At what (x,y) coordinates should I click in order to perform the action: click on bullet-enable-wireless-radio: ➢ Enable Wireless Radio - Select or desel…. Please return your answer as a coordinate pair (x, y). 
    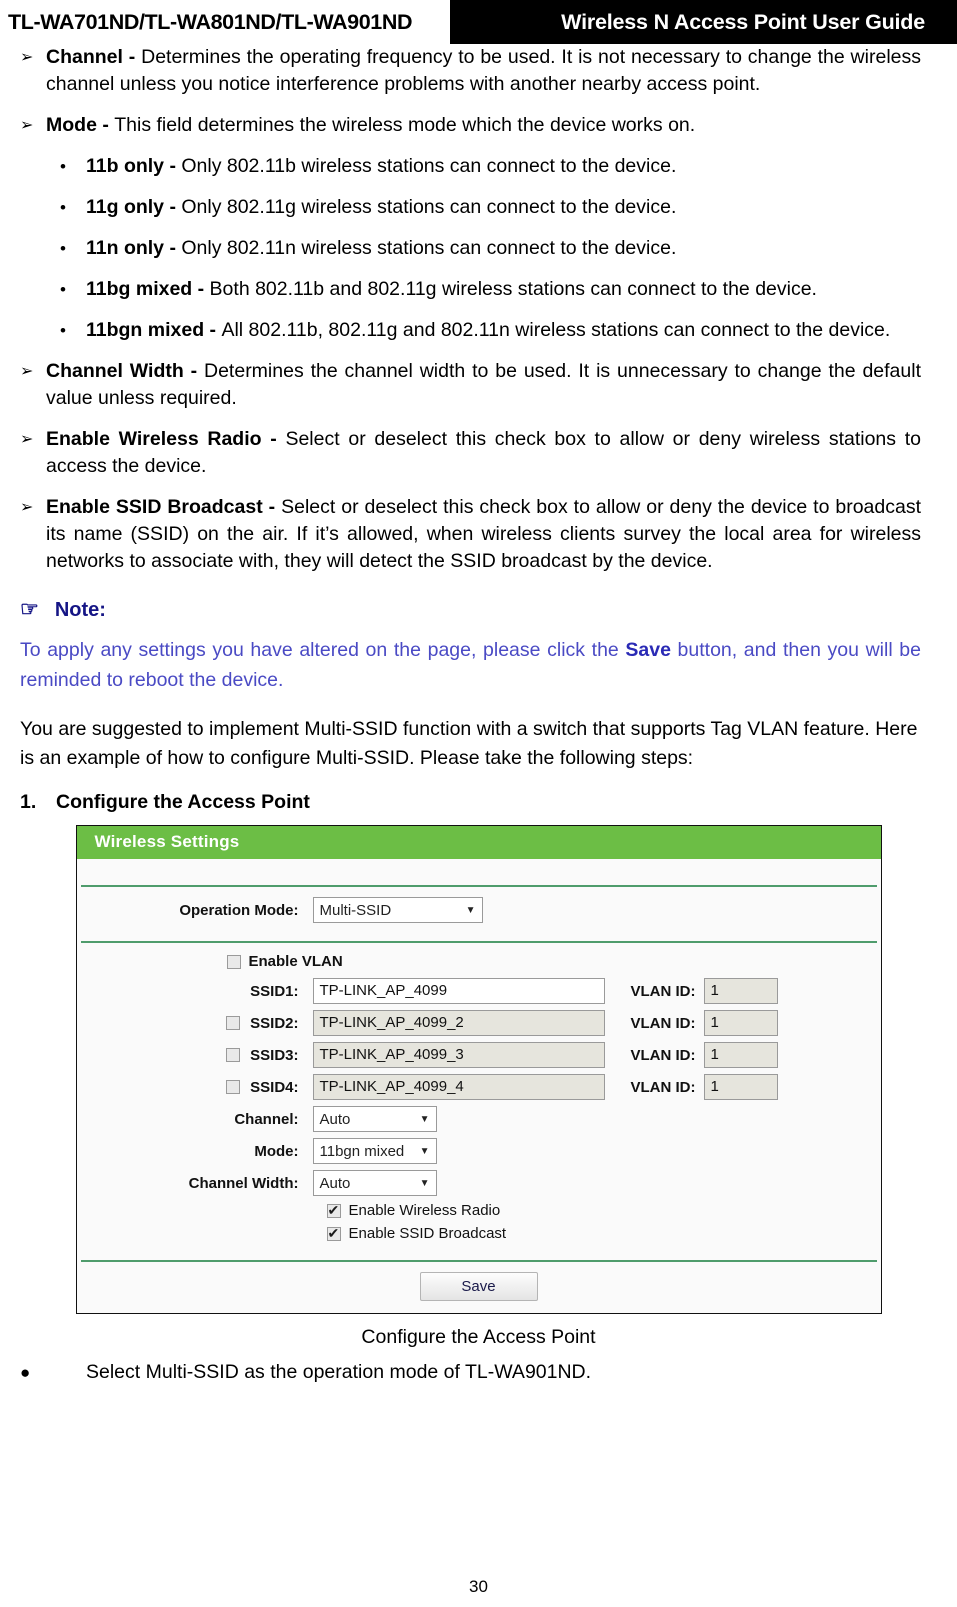
    Looking at the image, I should click on (478, 453).